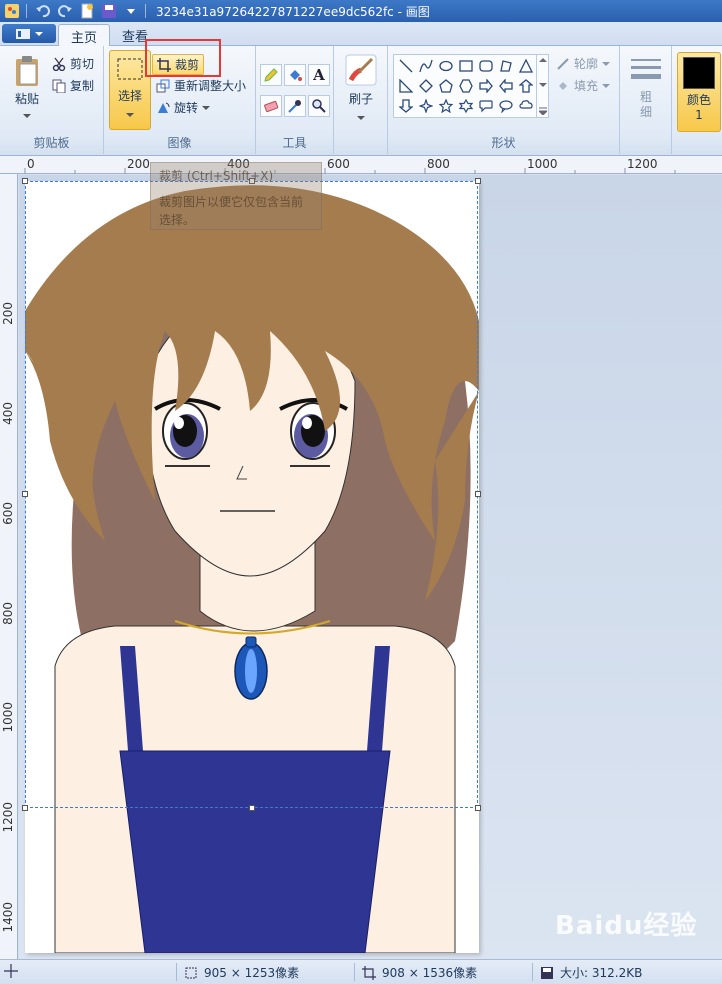 Image resolution: width=722 pixels, height=984 pixels. Describe the element at coordinates (601, 973) in the screenshot. I see `file-size-text: 大小: 312.2KB` at that location.